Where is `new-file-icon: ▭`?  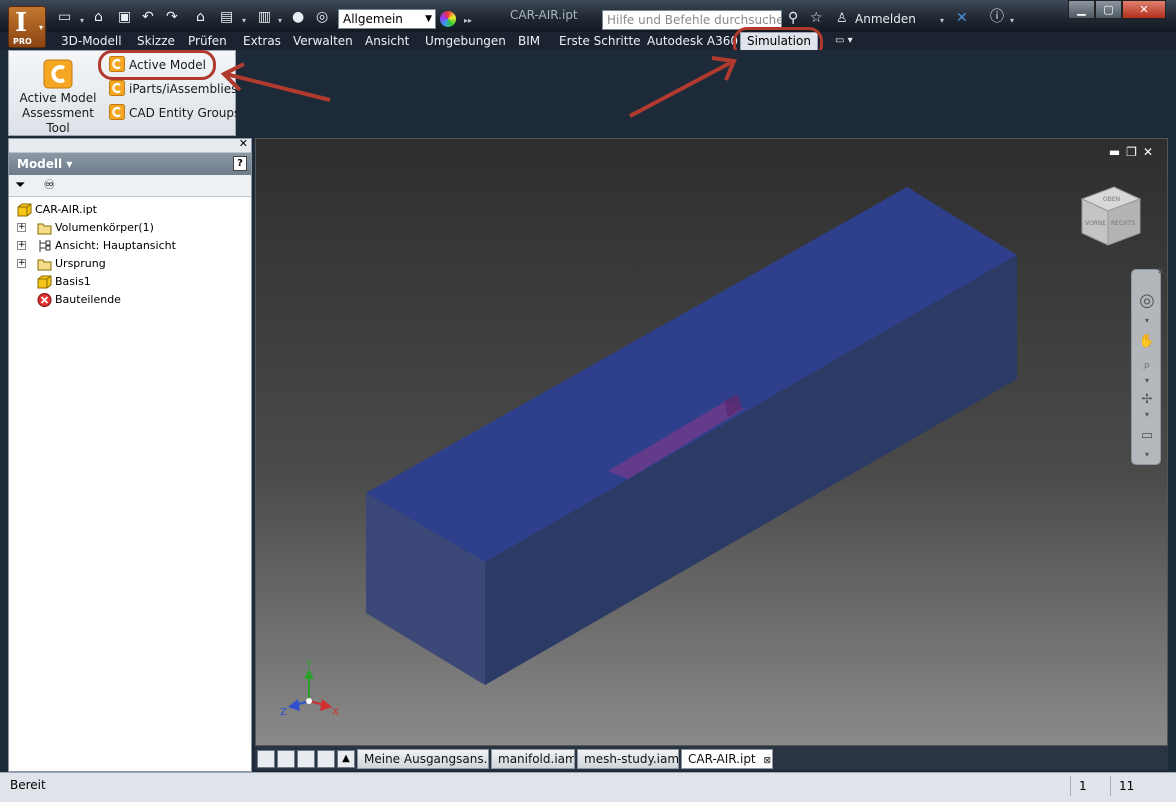 new-file-icon: ▭ is located at coordinates (64, 17).